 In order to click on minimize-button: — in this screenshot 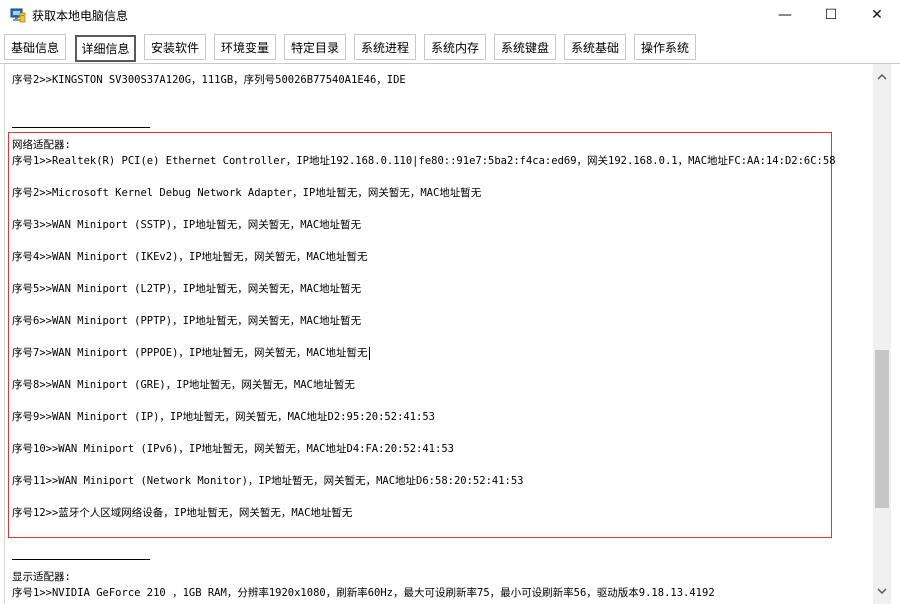, I will do `click(785, 15)`.